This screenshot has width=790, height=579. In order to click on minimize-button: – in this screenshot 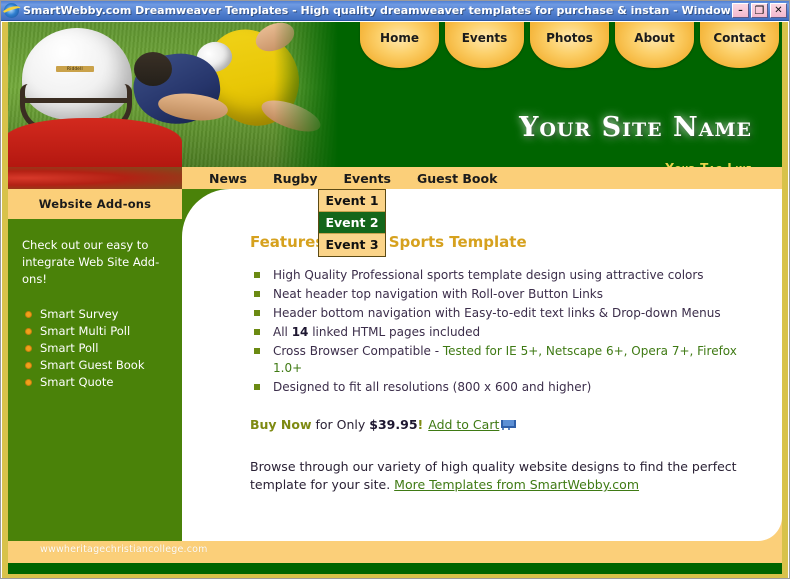, I will do `click(740, 10)`.